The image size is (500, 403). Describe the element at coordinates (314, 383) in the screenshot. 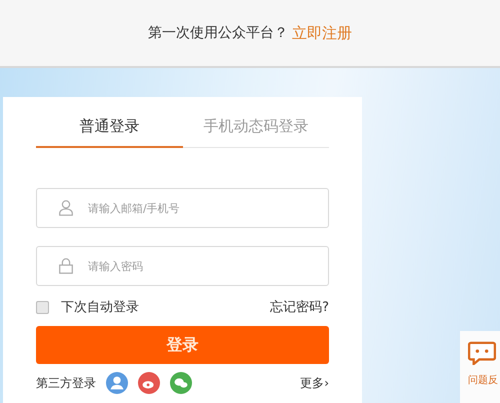

I see `more-link: 更多›` at that location.